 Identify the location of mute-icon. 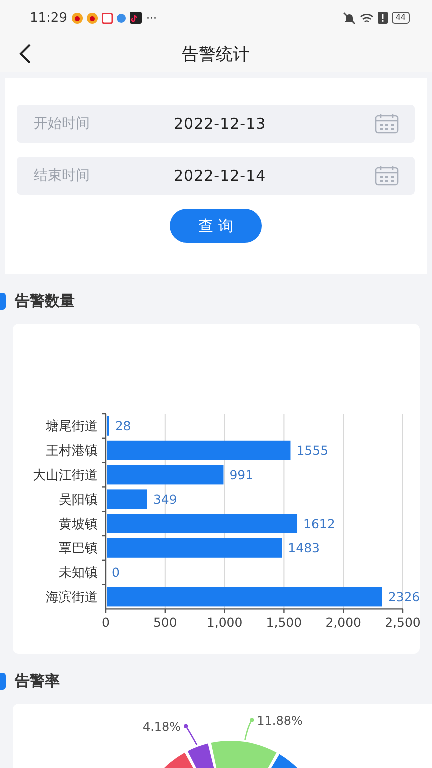
(349, 18).